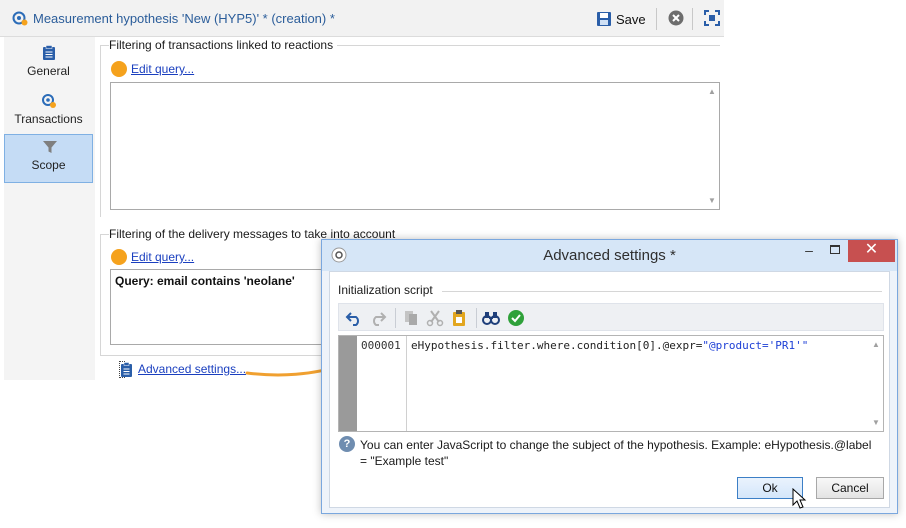 This screenshot has height=528, width=906. What do you see at coordinates (604, 19) in the screenshot?
I see `floppy-disk-icon` at bounding box center [604, 19].